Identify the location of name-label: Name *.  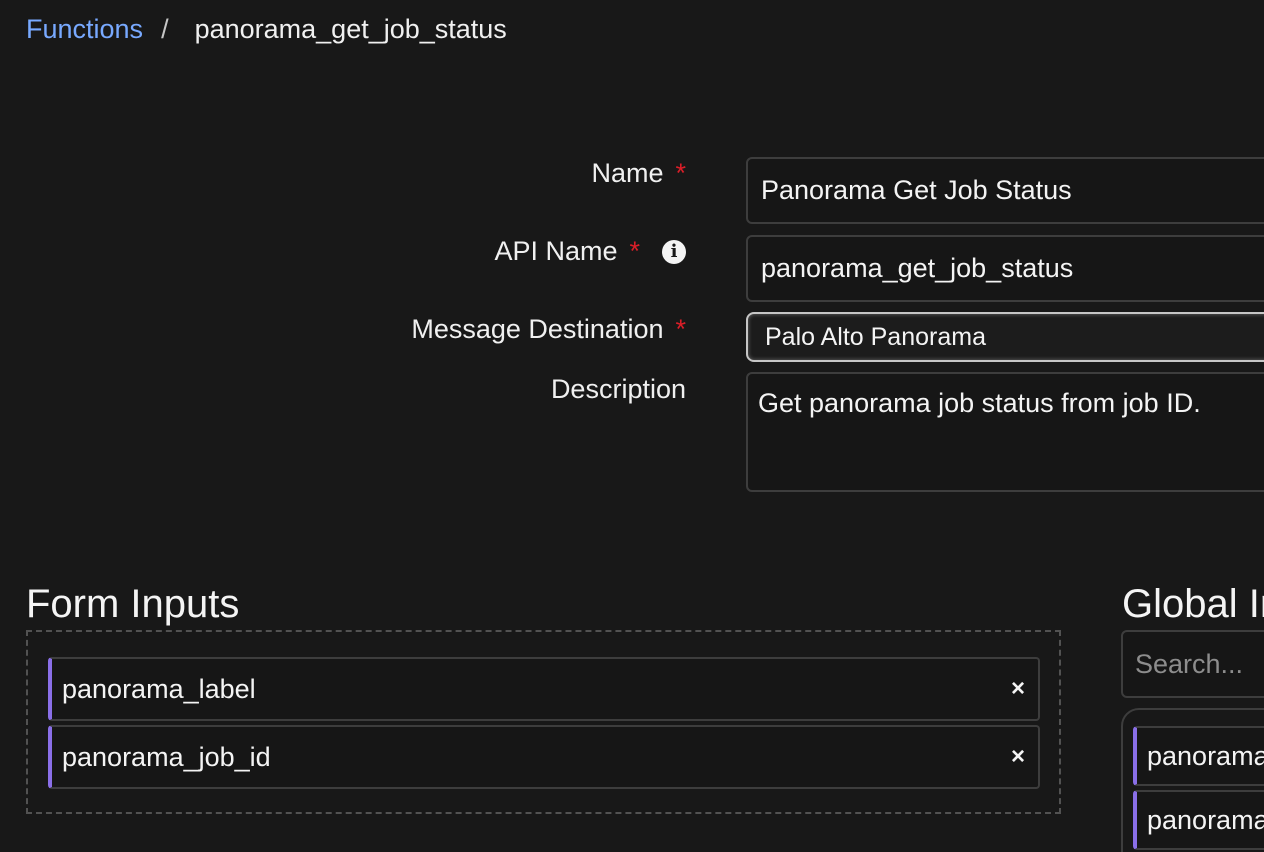
(638, 173).